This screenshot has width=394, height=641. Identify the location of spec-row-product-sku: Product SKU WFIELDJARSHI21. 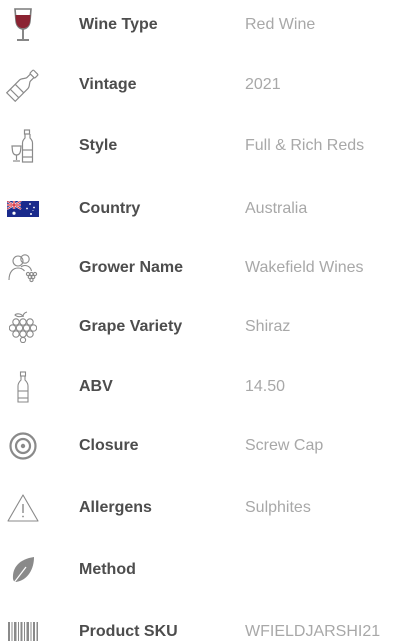
(197, 625).